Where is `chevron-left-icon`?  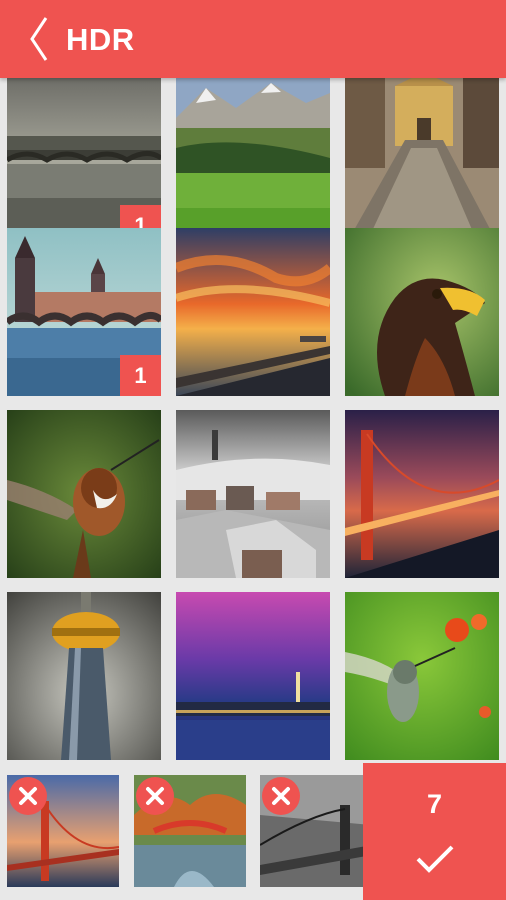 chevron-left-icon is located at coordinates (39, 39).